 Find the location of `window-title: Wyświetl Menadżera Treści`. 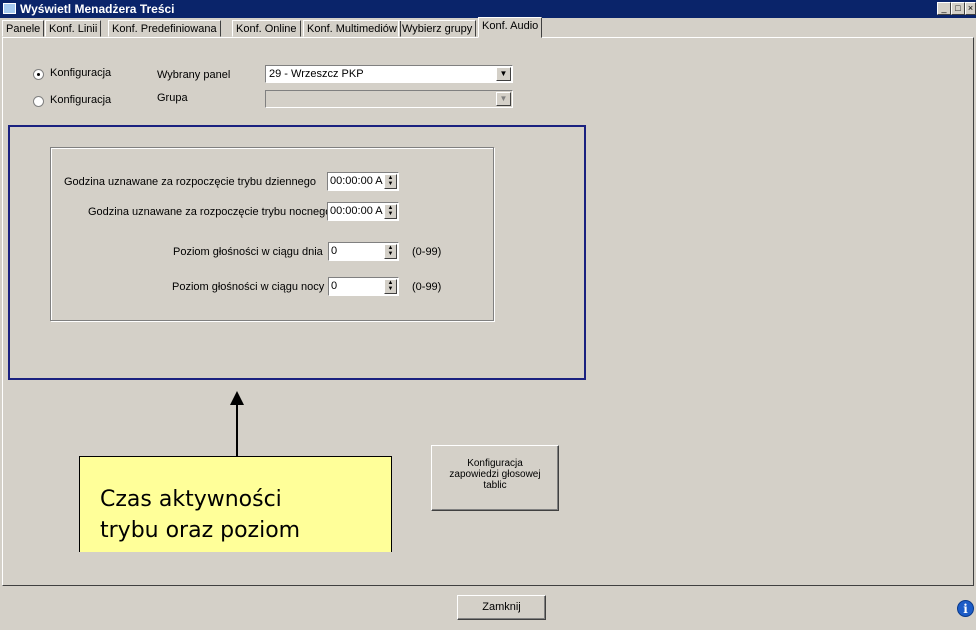

window-title: Wyświetl Menadżera Treści is located at coordinates (97, 9).